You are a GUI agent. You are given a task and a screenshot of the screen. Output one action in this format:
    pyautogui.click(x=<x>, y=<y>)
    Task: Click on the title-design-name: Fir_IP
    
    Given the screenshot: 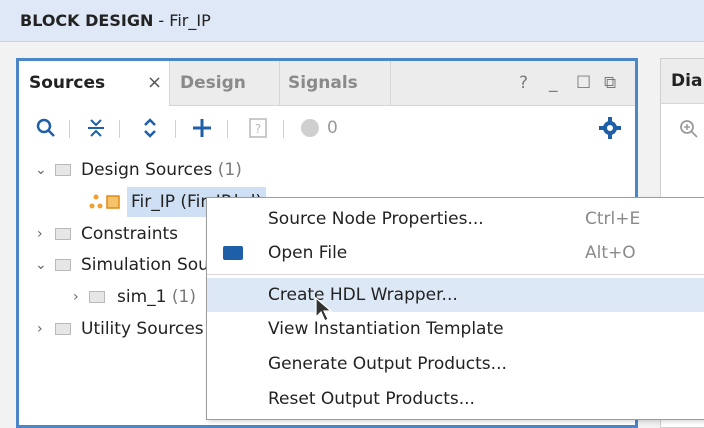 What is the action you would take?
    pyautogui.click(x=190, y=20)
    